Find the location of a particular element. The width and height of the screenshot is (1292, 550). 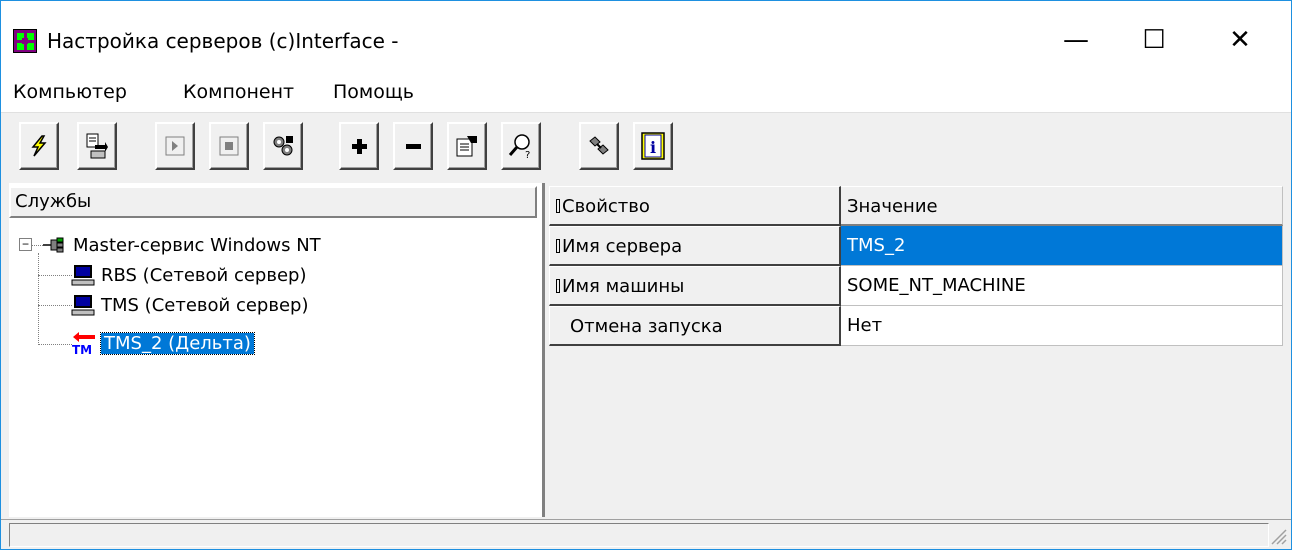

tree-item-rbs: RBS (Сетевой сервер) is located at coordinates (188, 275).